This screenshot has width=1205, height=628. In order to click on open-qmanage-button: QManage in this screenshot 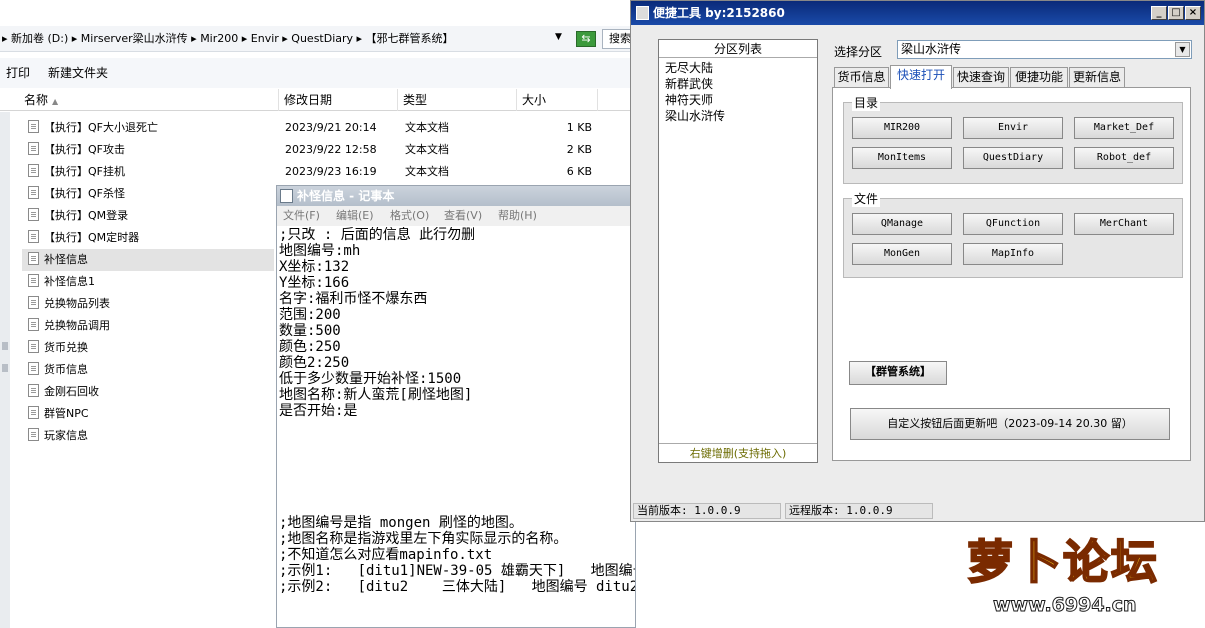, I will do `click(902, 224)`.